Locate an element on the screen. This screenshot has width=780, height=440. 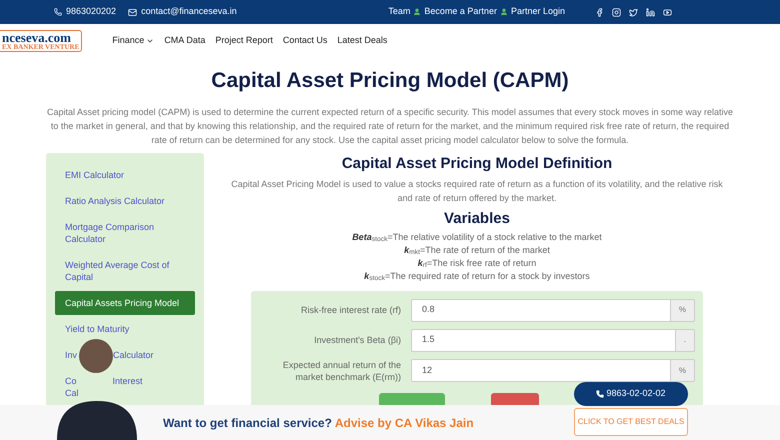
sidebar-link: Calculator is located at coordinates (133, 354).